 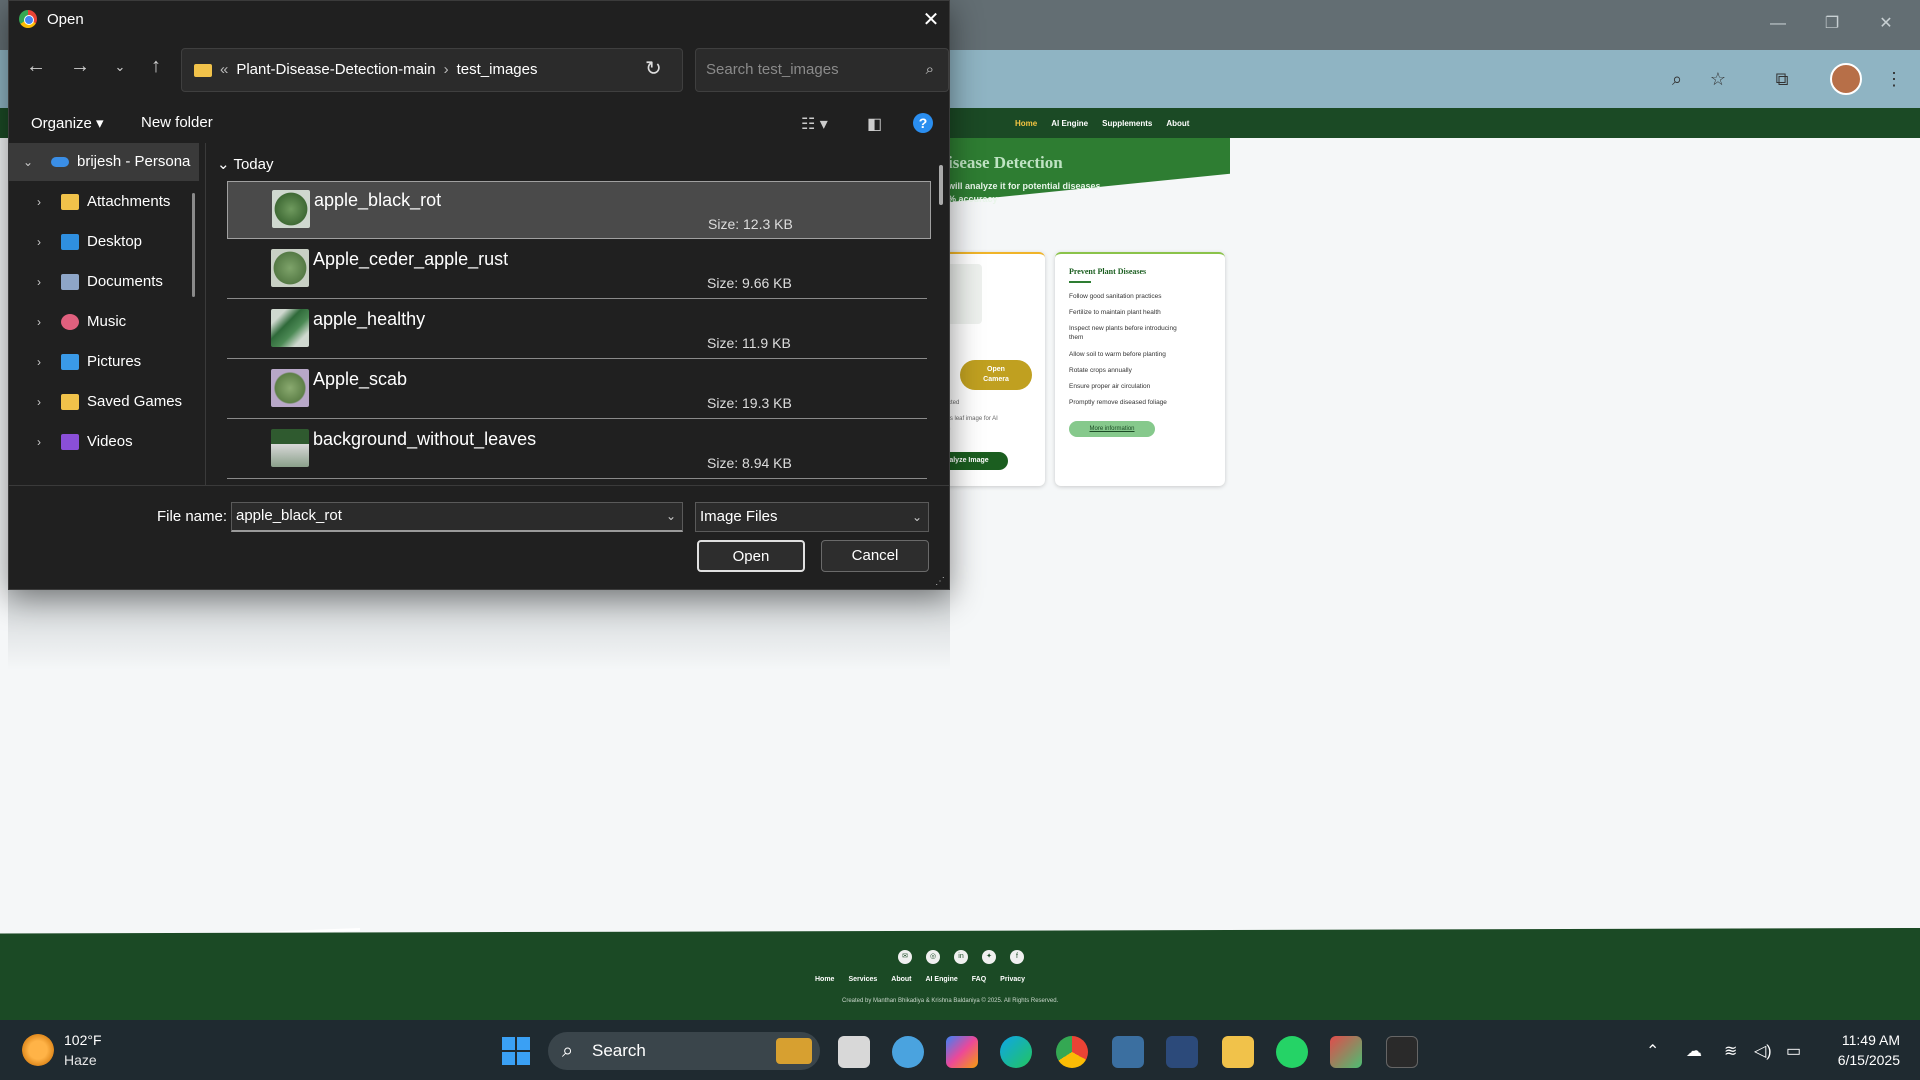 What do you see at coordinates (1402, 1052) in the screenshot?
I see `terminal-icon` at bounding box center [1402, 1052].